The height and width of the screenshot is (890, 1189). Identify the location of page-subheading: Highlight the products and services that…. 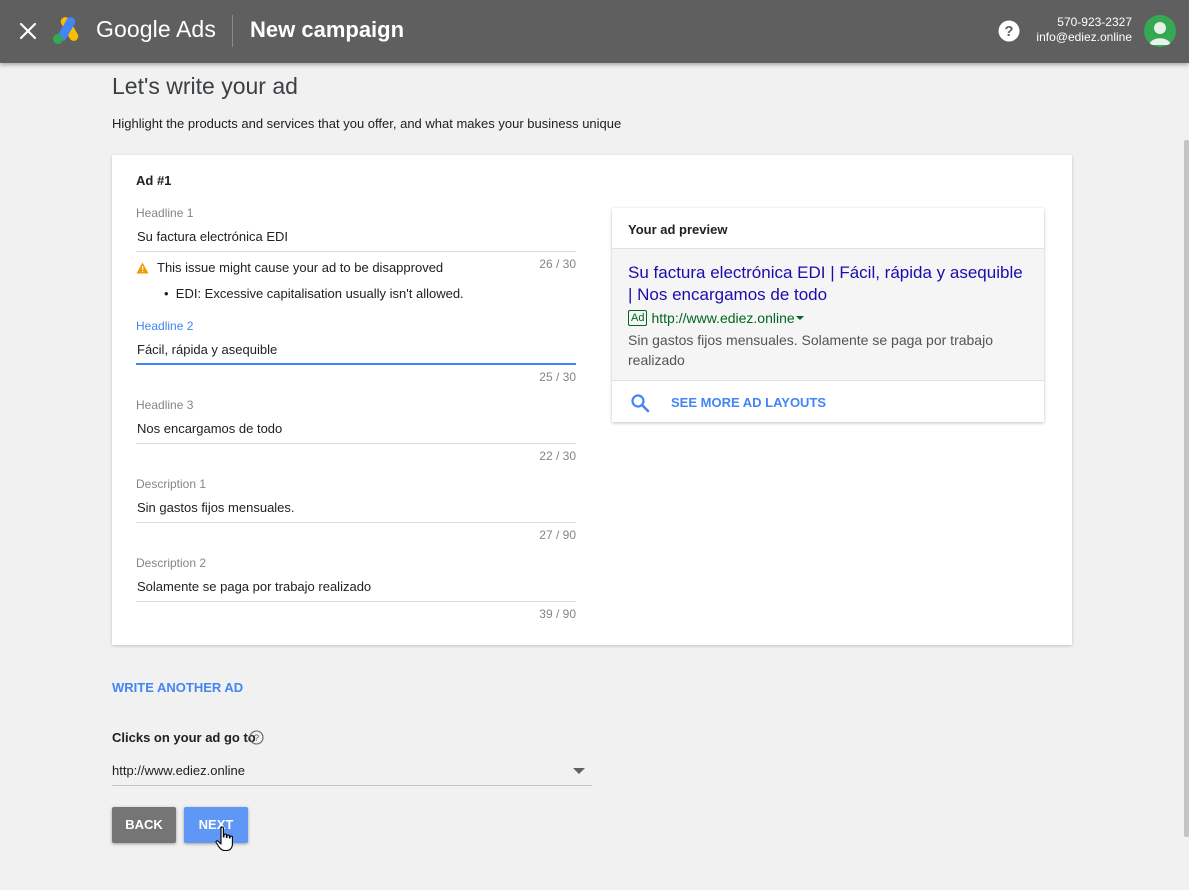
(367, 123).